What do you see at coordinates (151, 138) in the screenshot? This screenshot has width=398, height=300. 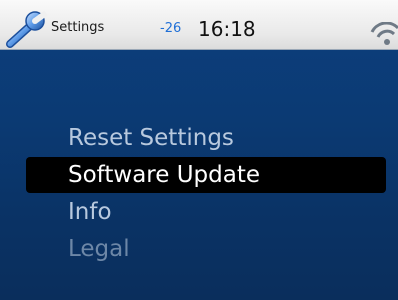 I see `menu-item-reset-settings: Reset Settings` at bounding box center [151, 138].